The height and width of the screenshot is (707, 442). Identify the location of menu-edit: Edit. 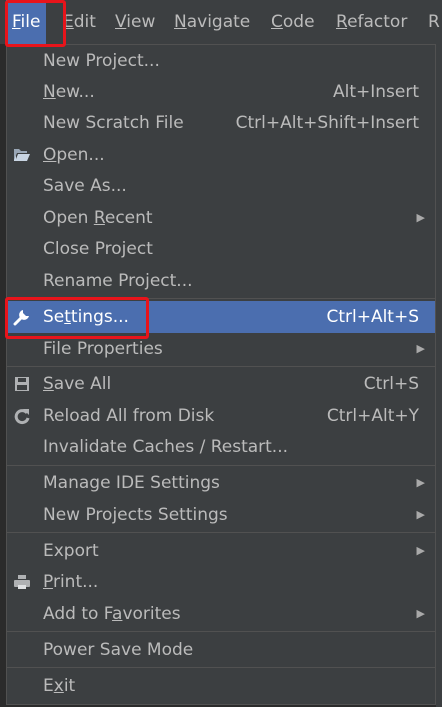
(79, 22).